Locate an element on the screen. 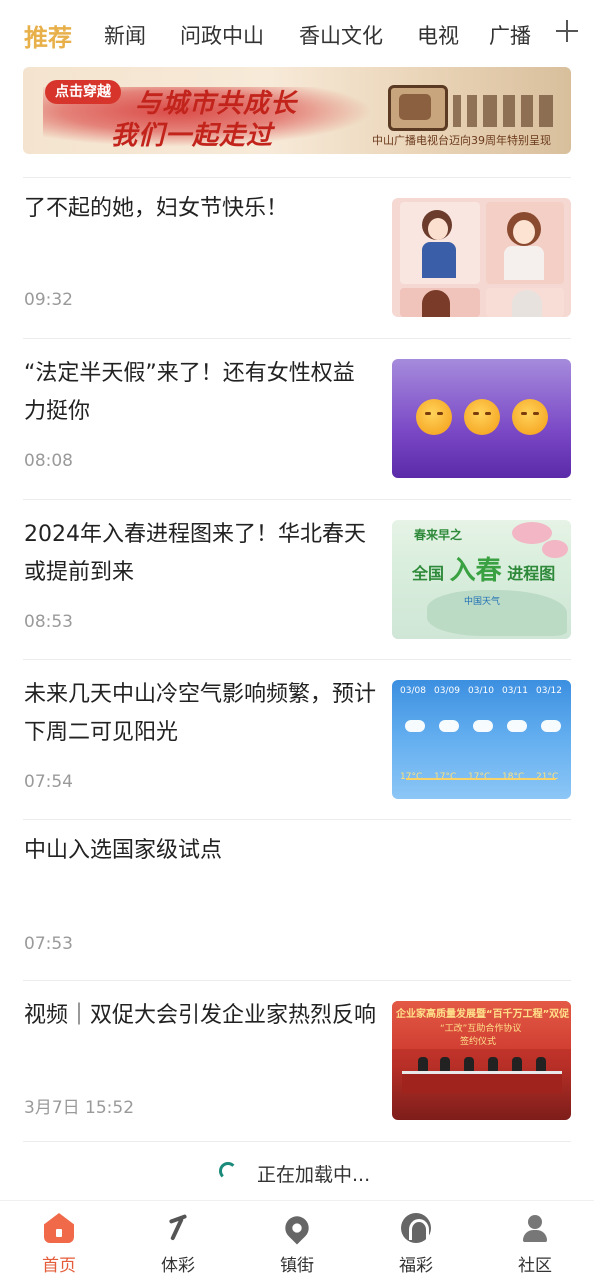  spring-title-pre: 全国 is located at coordinates (428, 573).